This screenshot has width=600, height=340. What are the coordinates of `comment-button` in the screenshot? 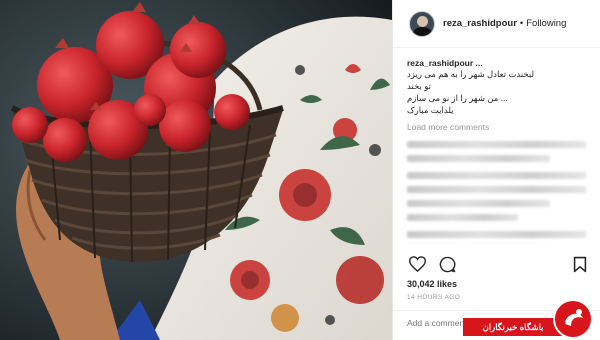 It's located at (447, 264).